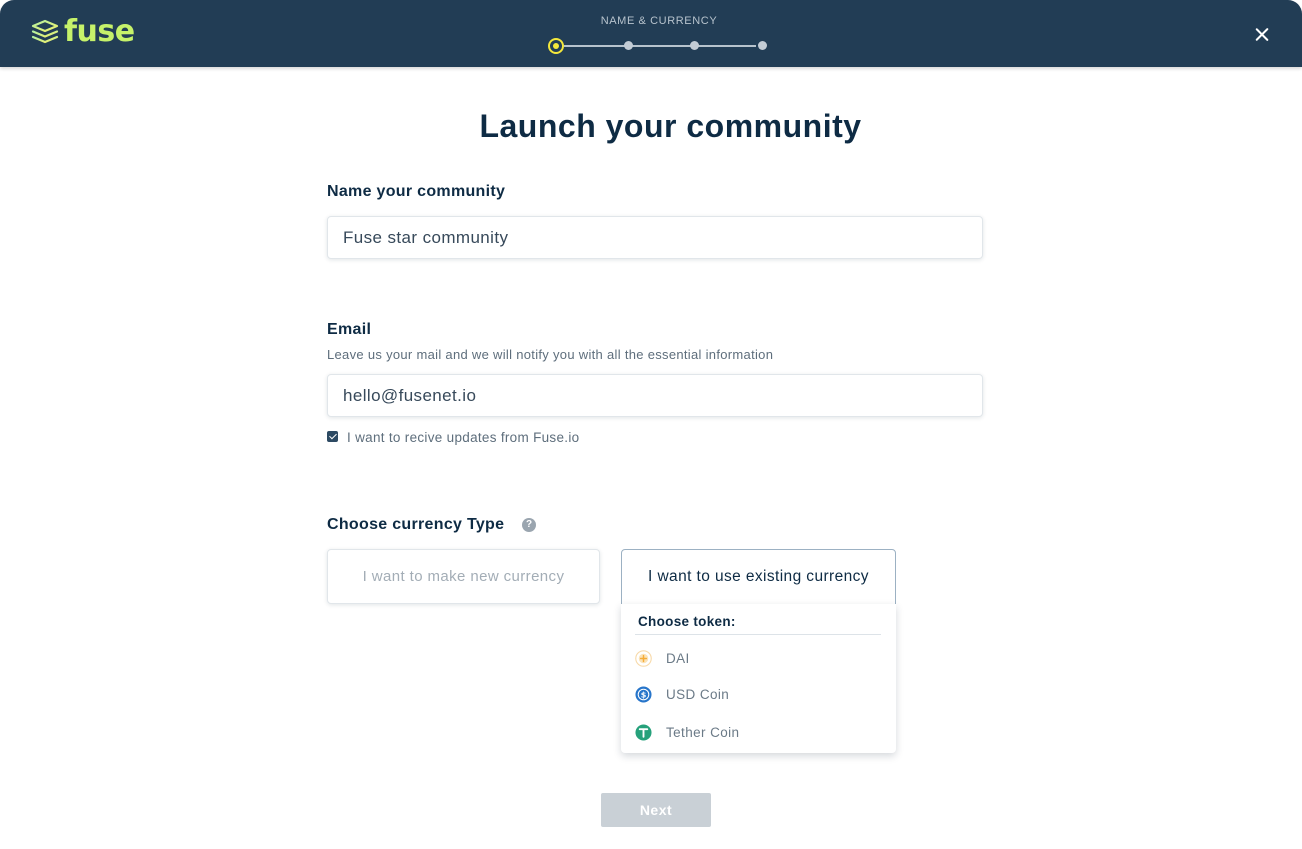  What do you see at coordinates (643, 732) in the screenshot?
I see `tether-icon` at bounding box center [643, 732].